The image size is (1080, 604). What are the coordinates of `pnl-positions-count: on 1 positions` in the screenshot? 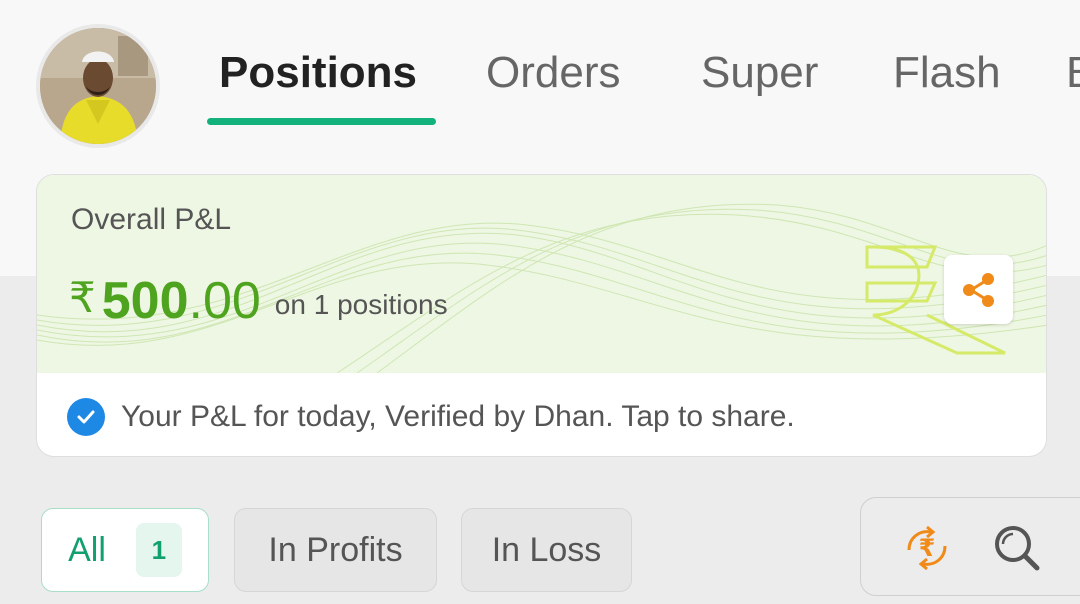 It's located at (361, 304).